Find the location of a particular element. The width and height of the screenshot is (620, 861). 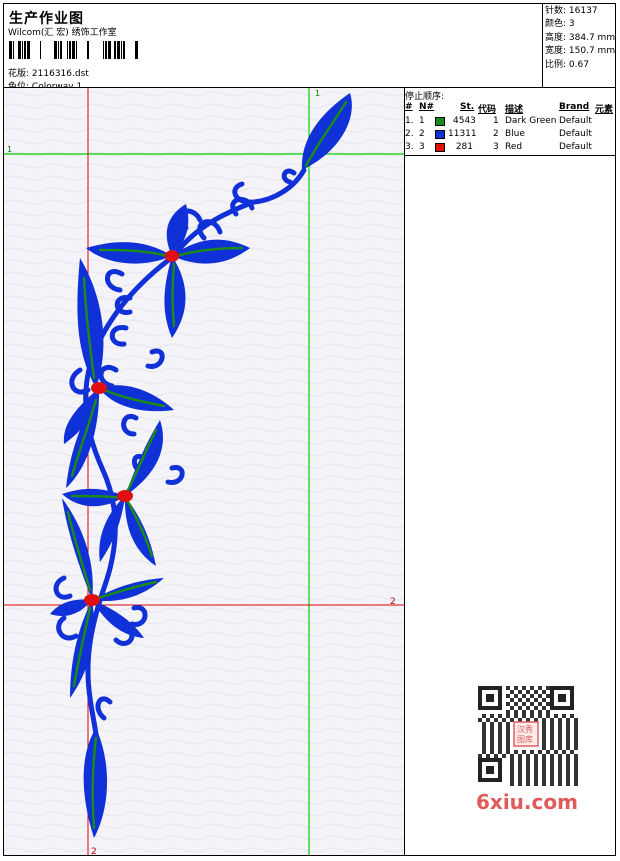

barcode-icon is located at coordinates (73, 50).